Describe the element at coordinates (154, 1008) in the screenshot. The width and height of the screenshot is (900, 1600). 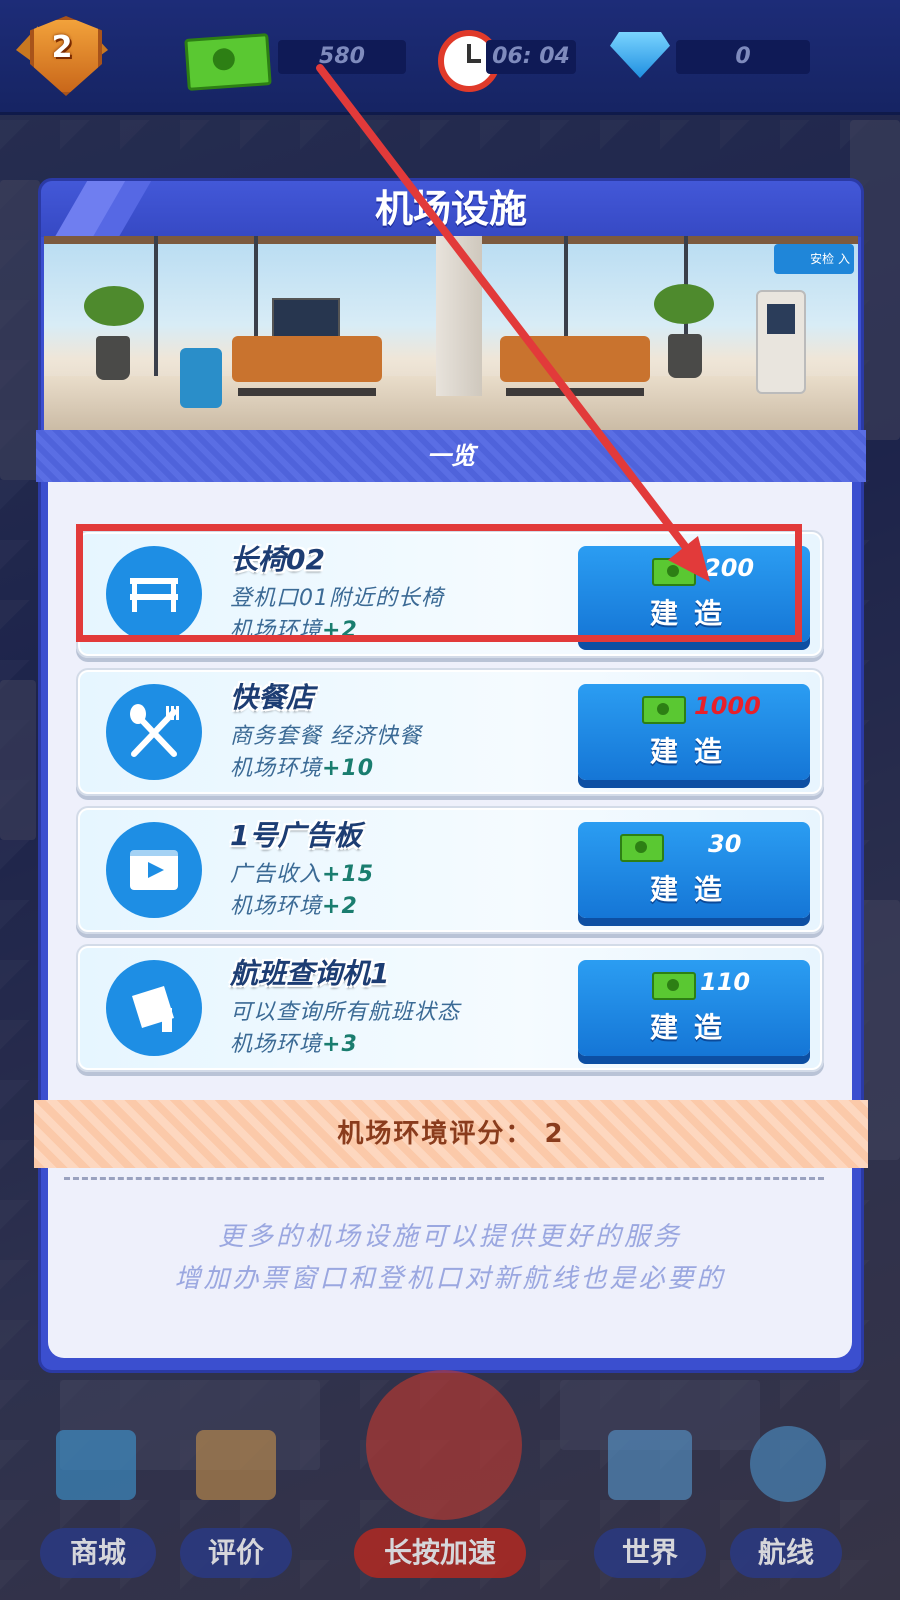
I see `kiosk-icon` at that location.